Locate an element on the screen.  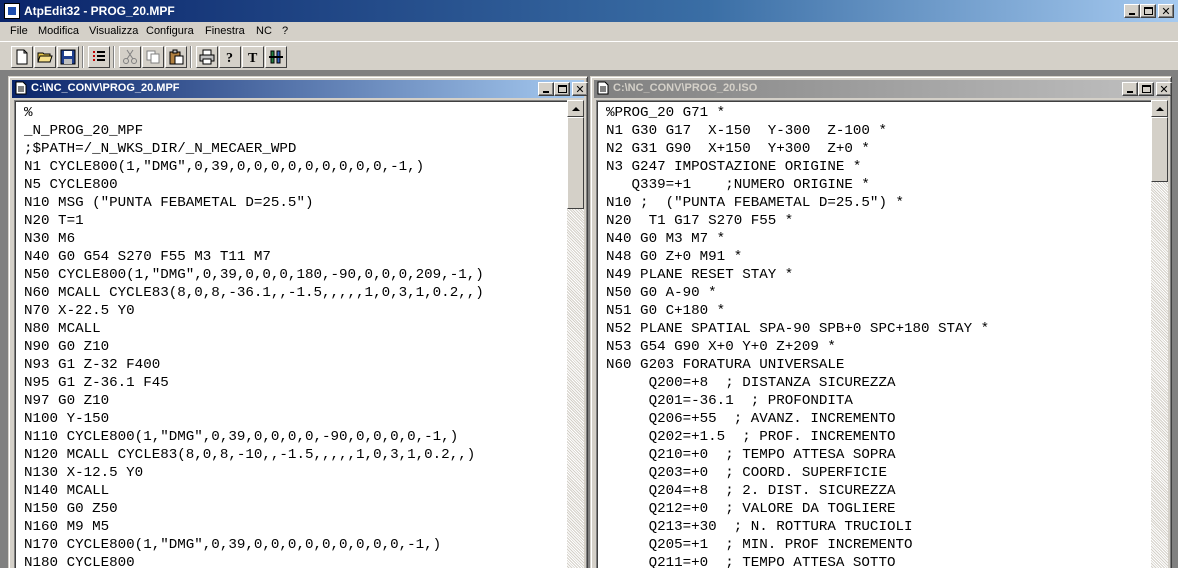
menu-finestra: Finestra is located at coordinates (225, 31).